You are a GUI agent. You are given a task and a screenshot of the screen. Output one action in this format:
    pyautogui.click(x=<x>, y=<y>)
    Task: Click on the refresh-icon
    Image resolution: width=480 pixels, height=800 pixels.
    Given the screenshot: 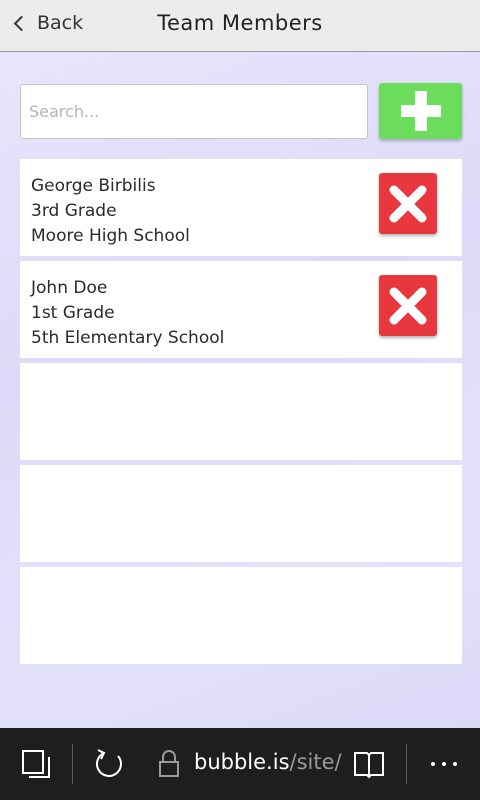 What is the action you would take?
    pyautogui.click(x=109, y=764)
    